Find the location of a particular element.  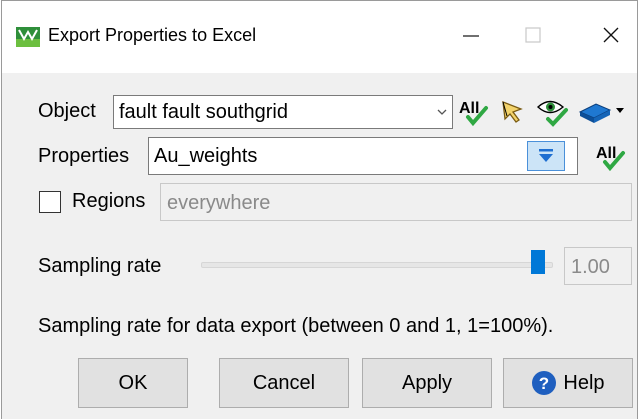

filter-dropdown-icon is located at coordinates (546, 155).